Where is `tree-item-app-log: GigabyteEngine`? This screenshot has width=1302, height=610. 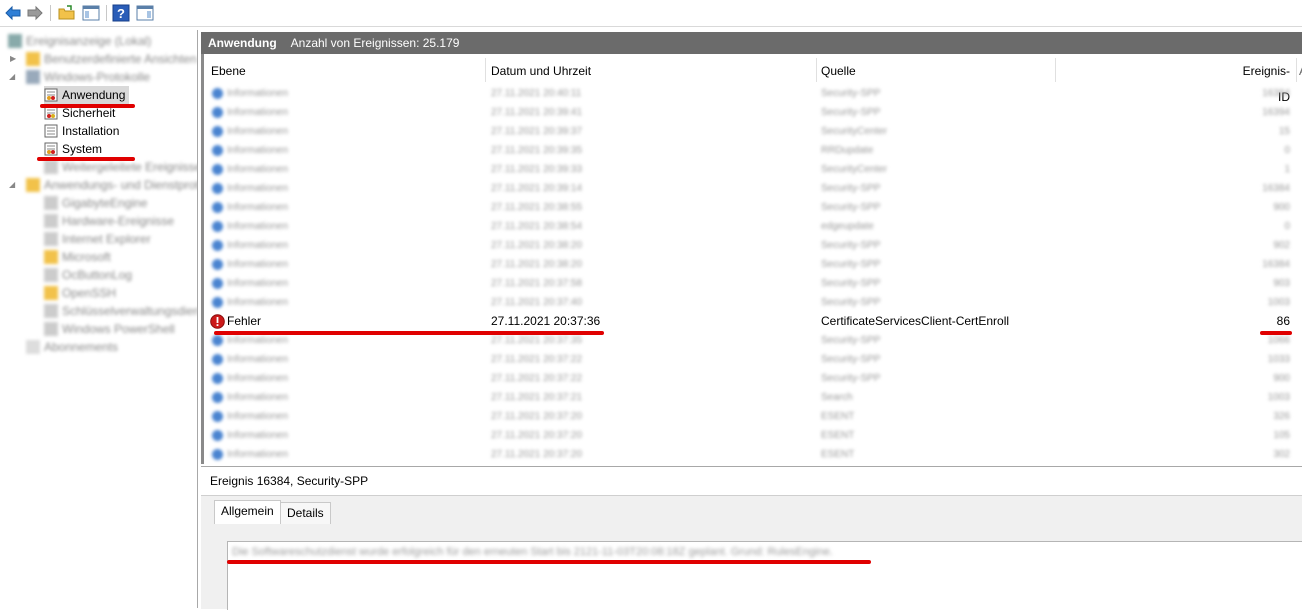
tree-item-app-log: GigabyteEngine is located at coordinates (95, 203).